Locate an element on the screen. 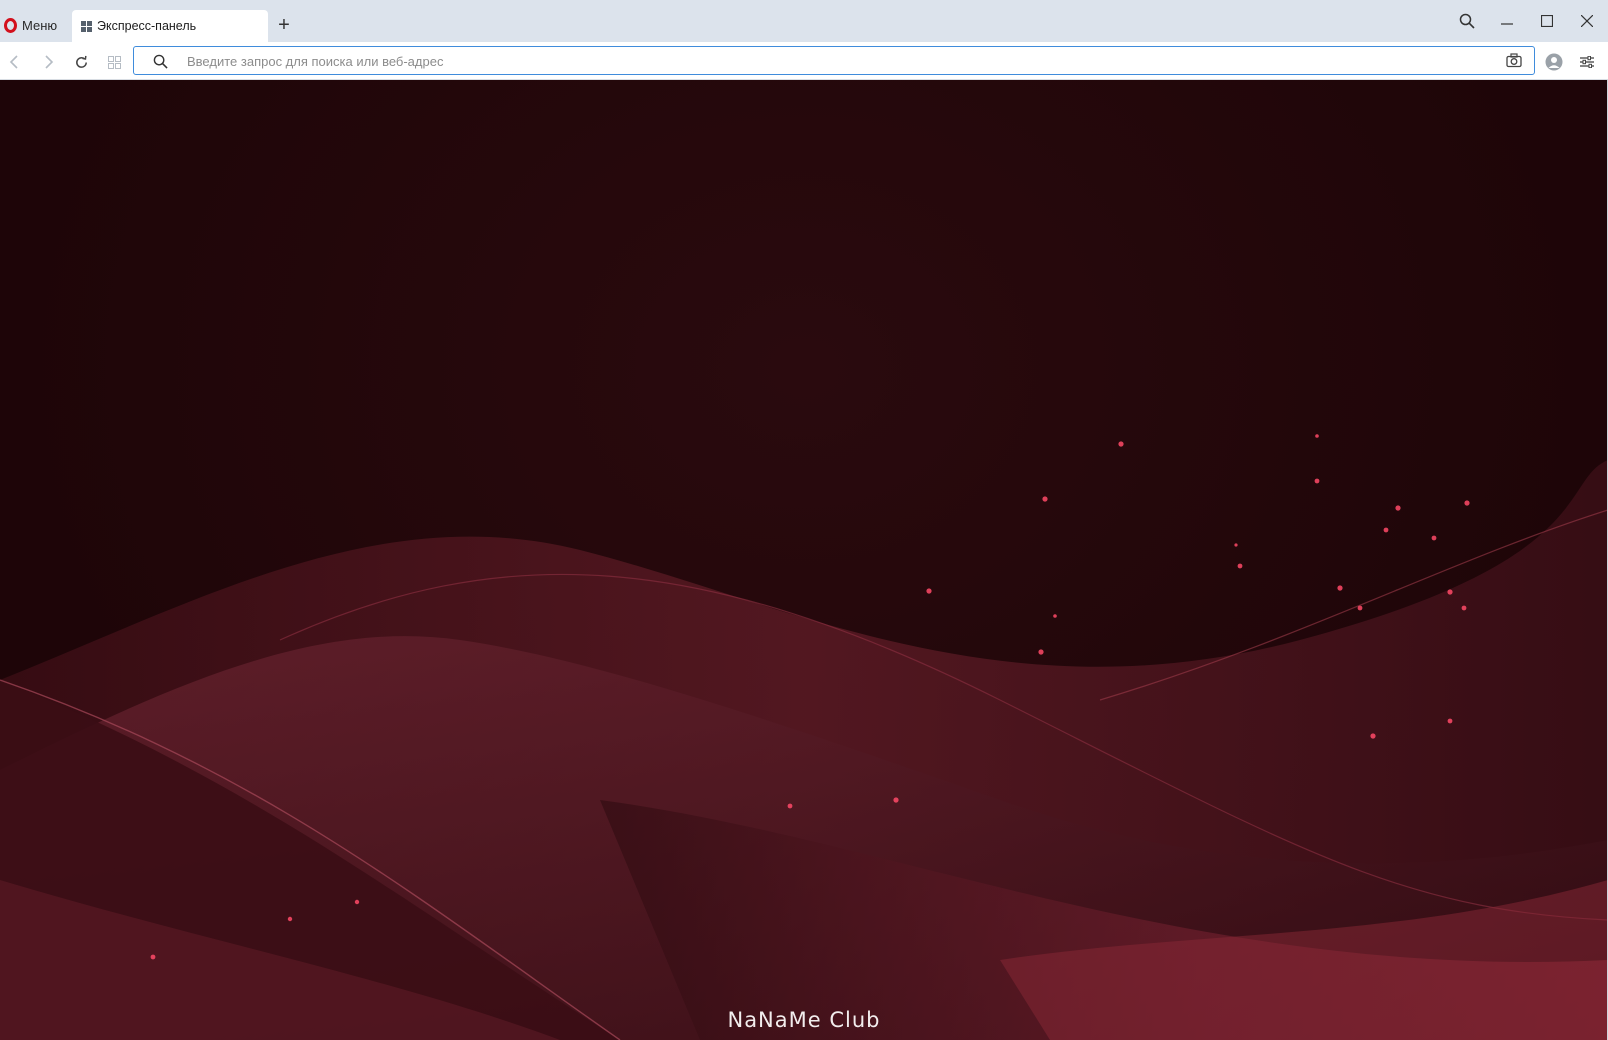  title-bar: Меню Экспресс-панель + is located at coordinates (804, 21).